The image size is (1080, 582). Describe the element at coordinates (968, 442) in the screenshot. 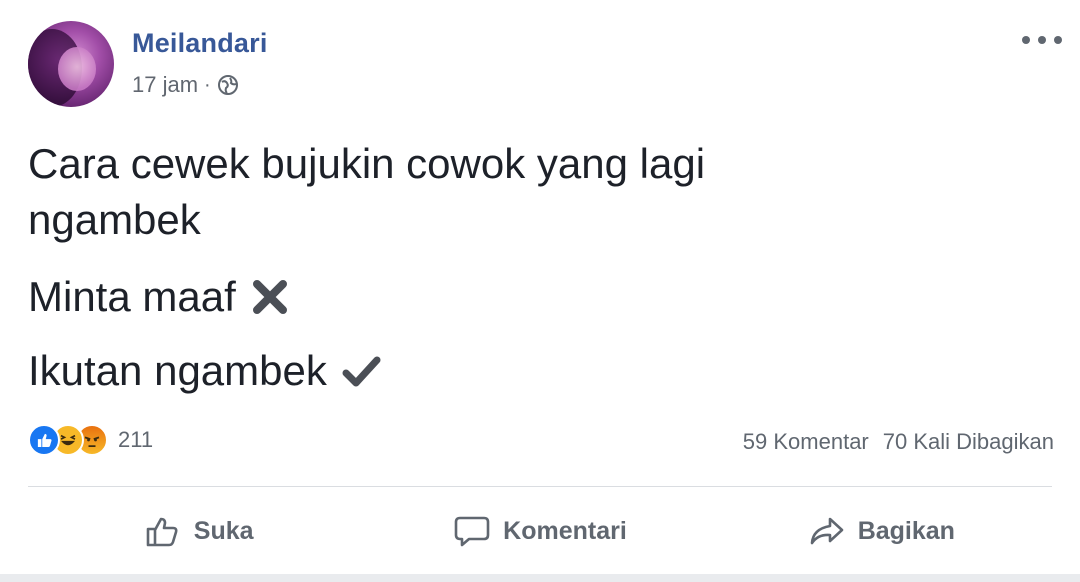

I see `share-count-link: 70 Kali Dibagikan` at that location.